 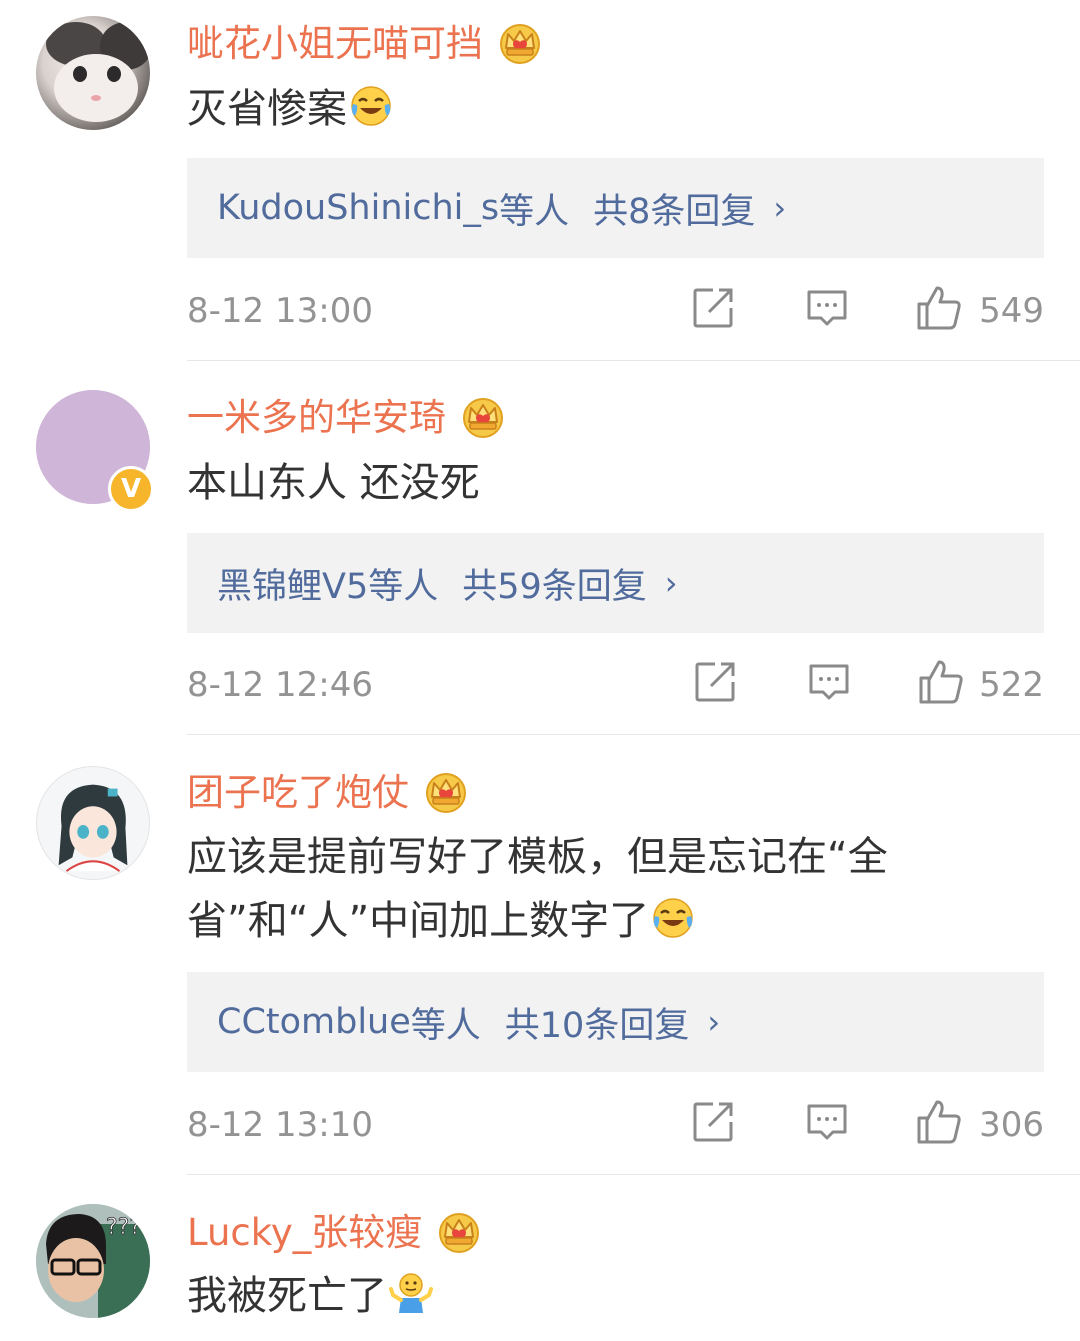 What do you see at coordinates (615, 1125) in the screenshot?
I see `comment-footer: 8-12 13:10 306` at bounding box center [615, 1125].